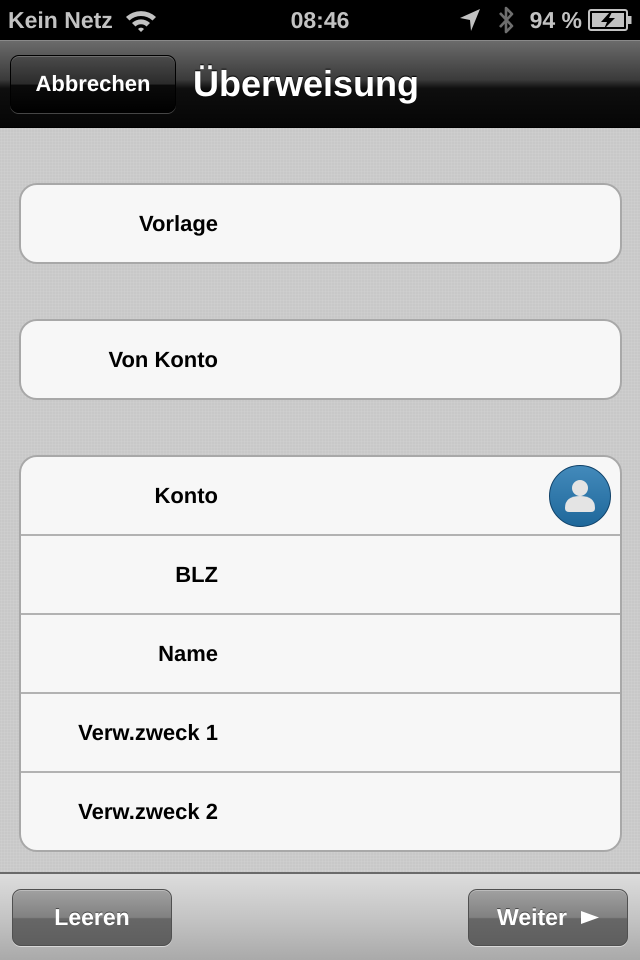 This screenshot has width=640, height=960. I want to click on battery-percent: 94 %, so click(556, 20).